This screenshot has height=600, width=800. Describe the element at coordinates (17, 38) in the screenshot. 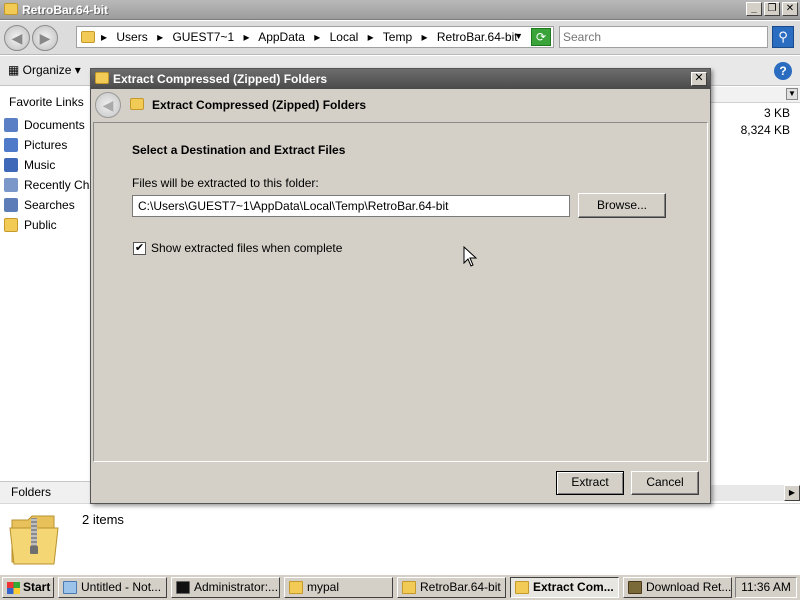

I see `back-button: ◀` at that location.